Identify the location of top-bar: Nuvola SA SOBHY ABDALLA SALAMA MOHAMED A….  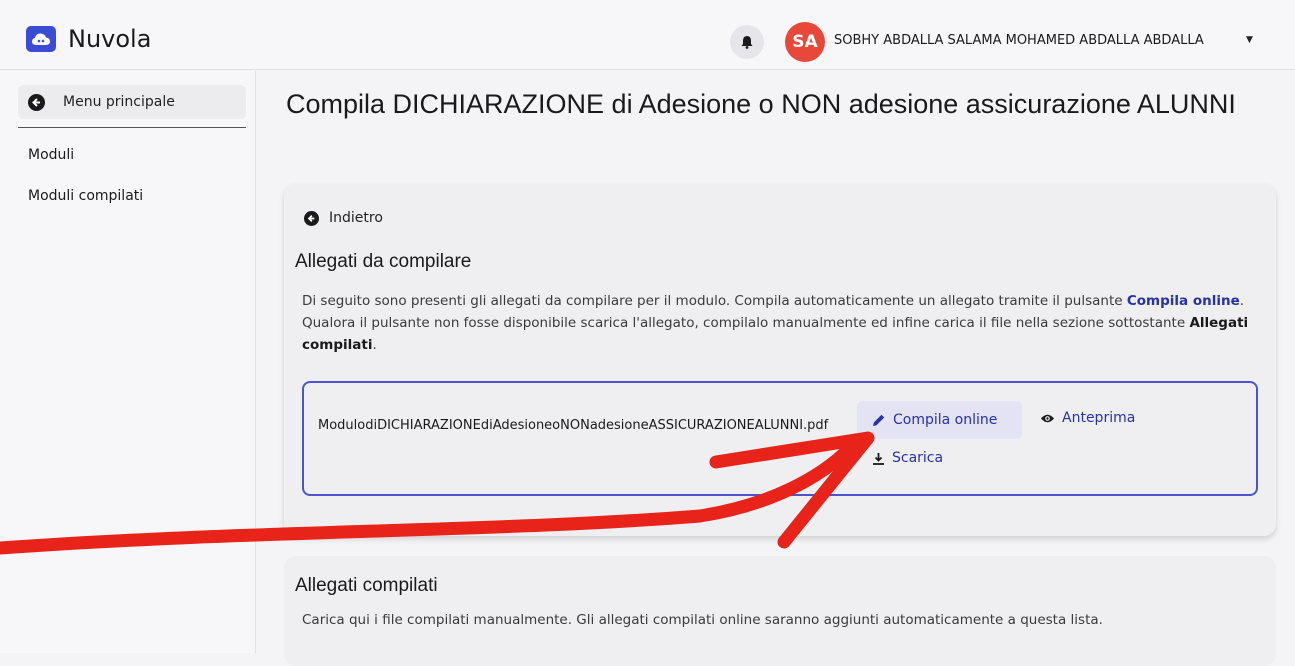
(647, 35).